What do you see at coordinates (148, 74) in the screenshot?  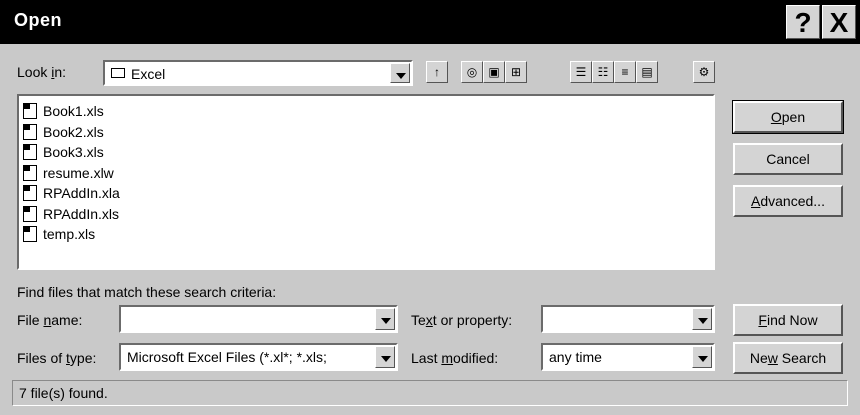 I see `look-in-value: Excel` at bounding box center [148, 74].